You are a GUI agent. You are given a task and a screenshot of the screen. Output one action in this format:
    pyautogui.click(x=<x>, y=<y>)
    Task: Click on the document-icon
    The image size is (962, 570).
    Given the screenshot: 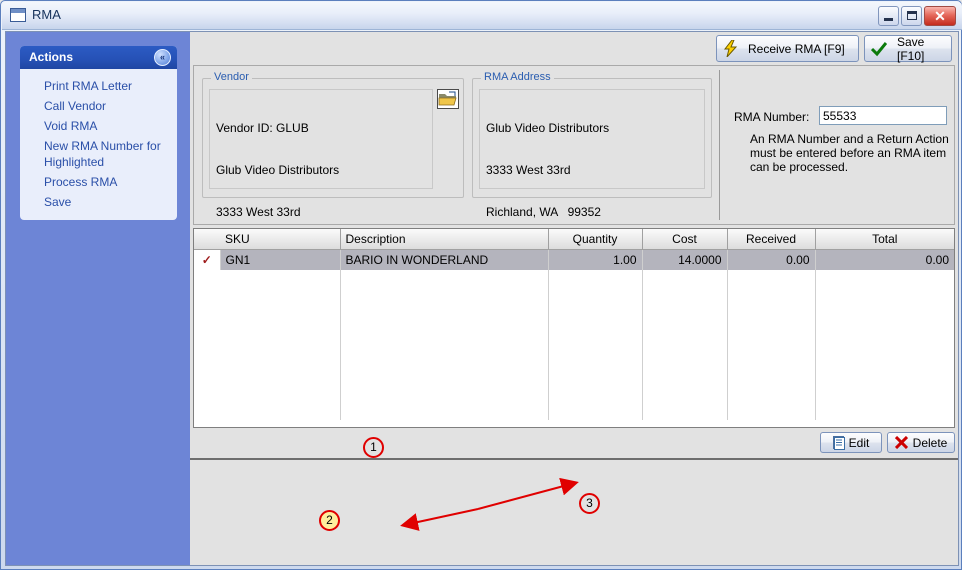 What is the action you would take?
    pyautogui.click(x=838, y=443)
    